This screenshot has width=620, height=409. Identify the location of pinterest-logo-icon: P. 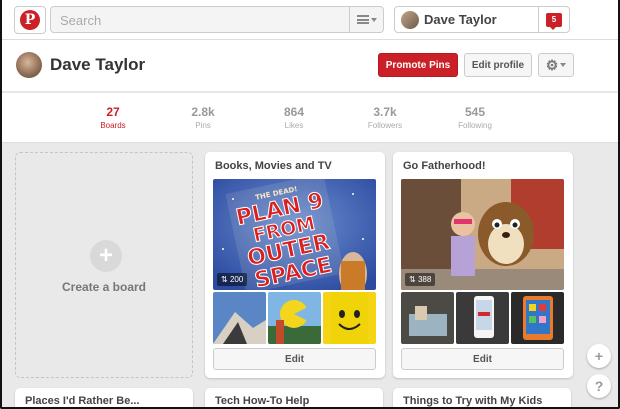
(30, 20).